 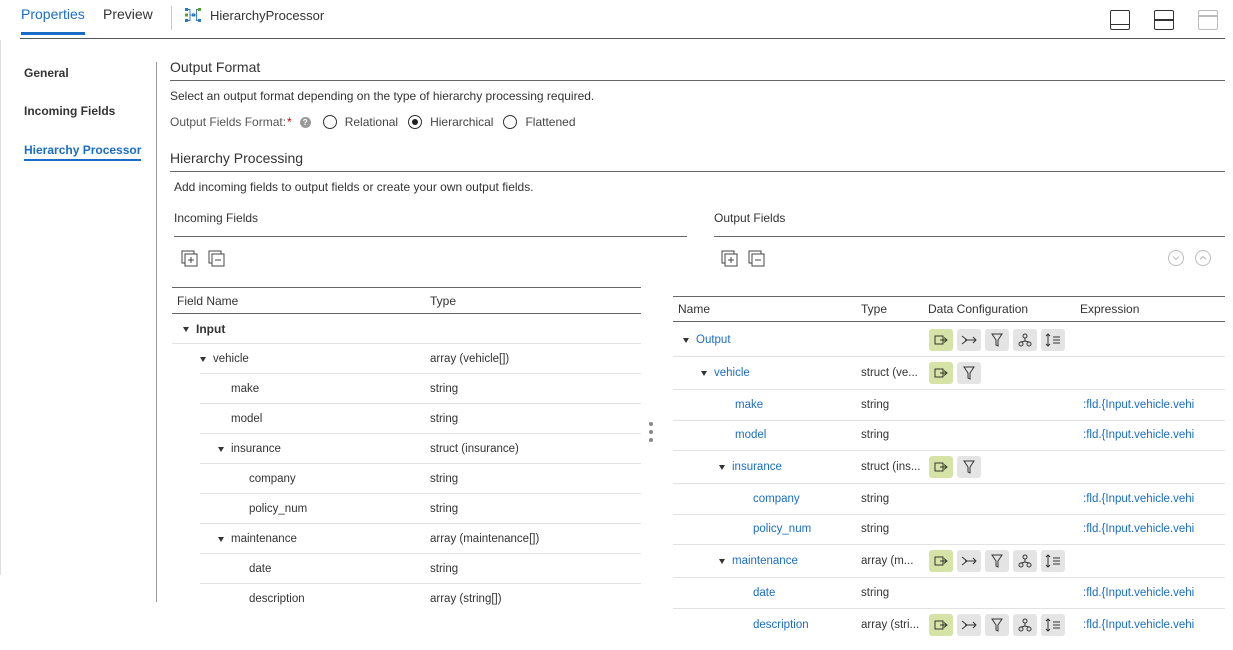 I want to click on field-name: model, so click(x=247, y=419).